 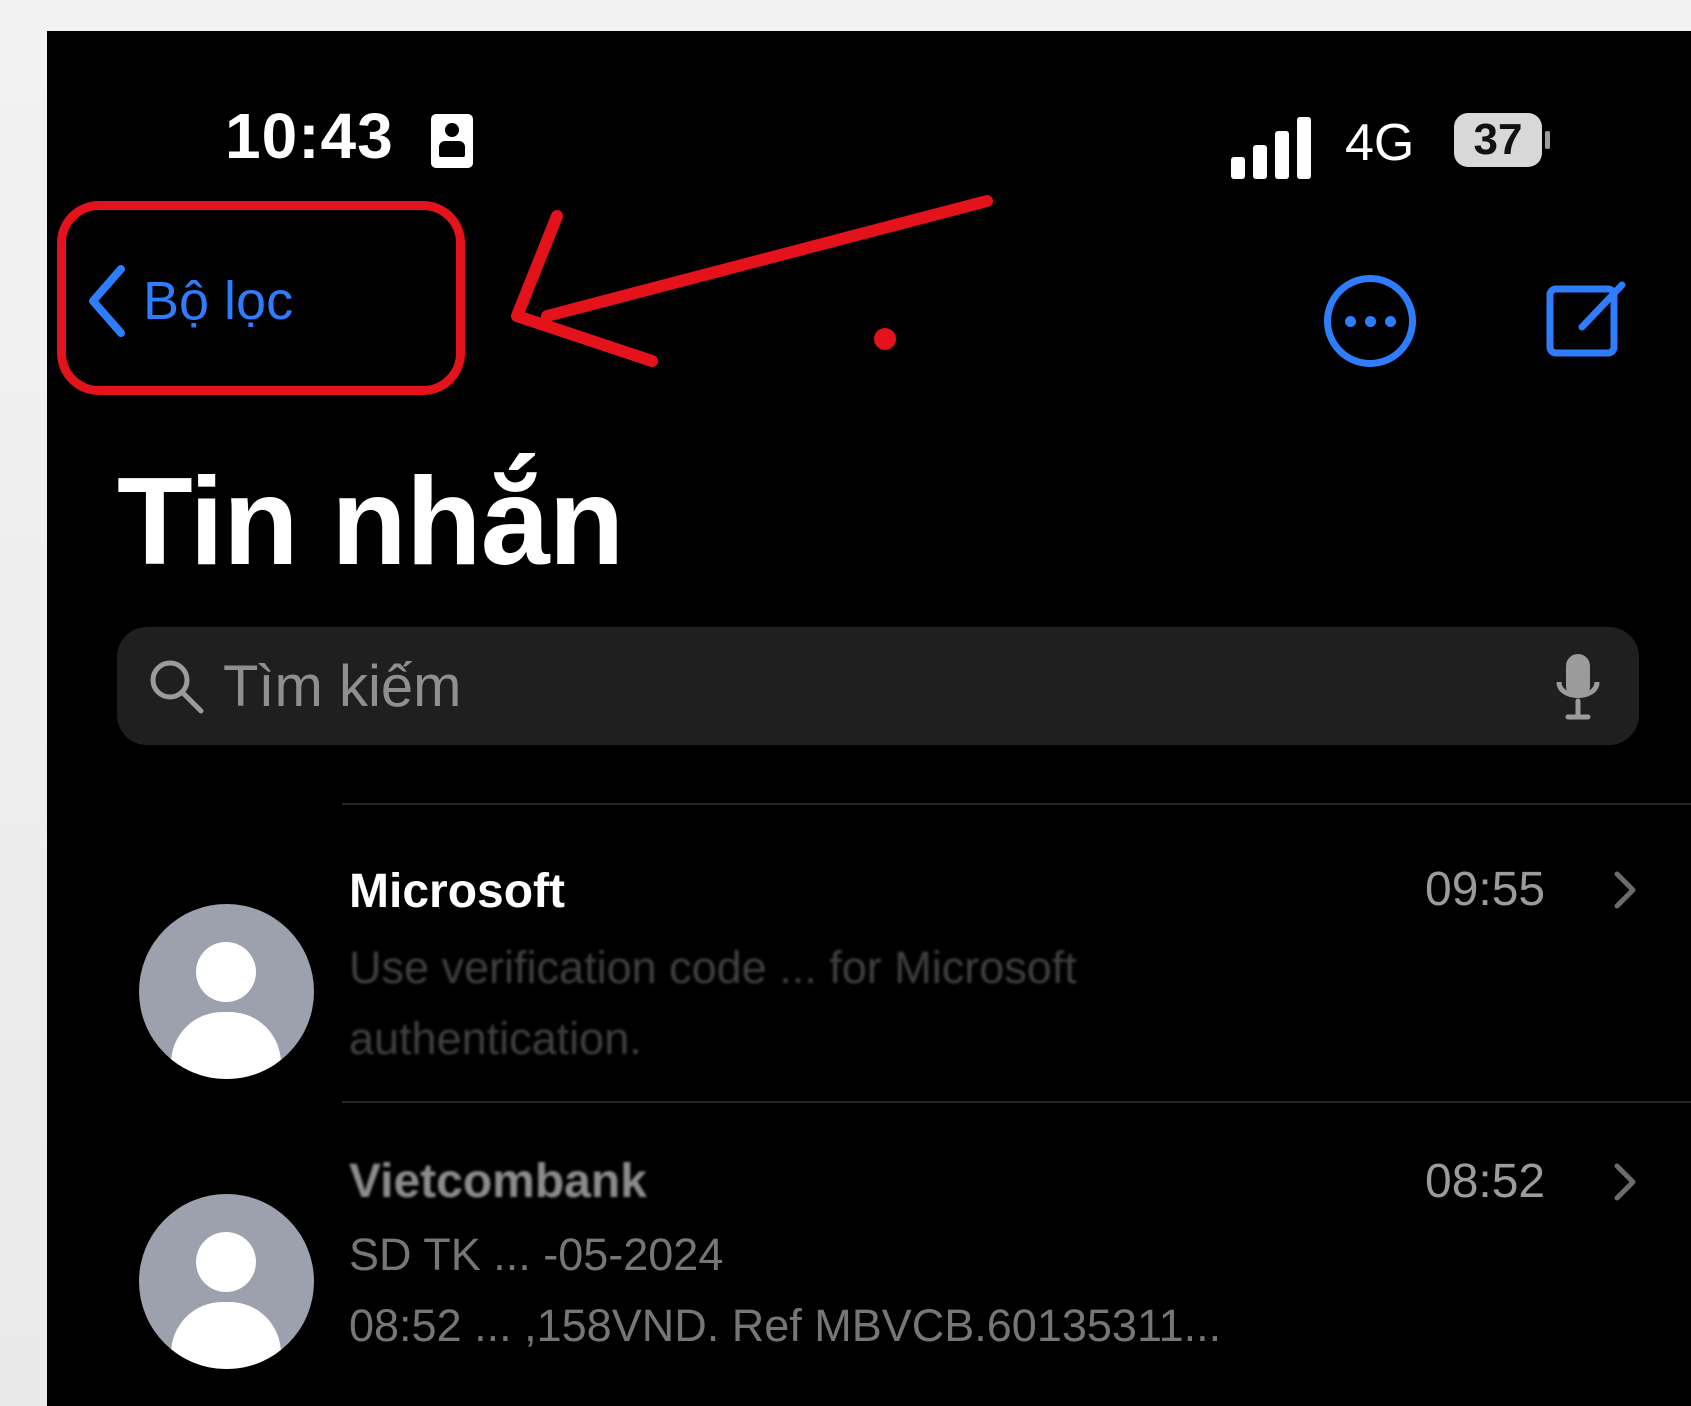 I want to click on search-field: Tìm kiếm, so click(x=878, y=686).